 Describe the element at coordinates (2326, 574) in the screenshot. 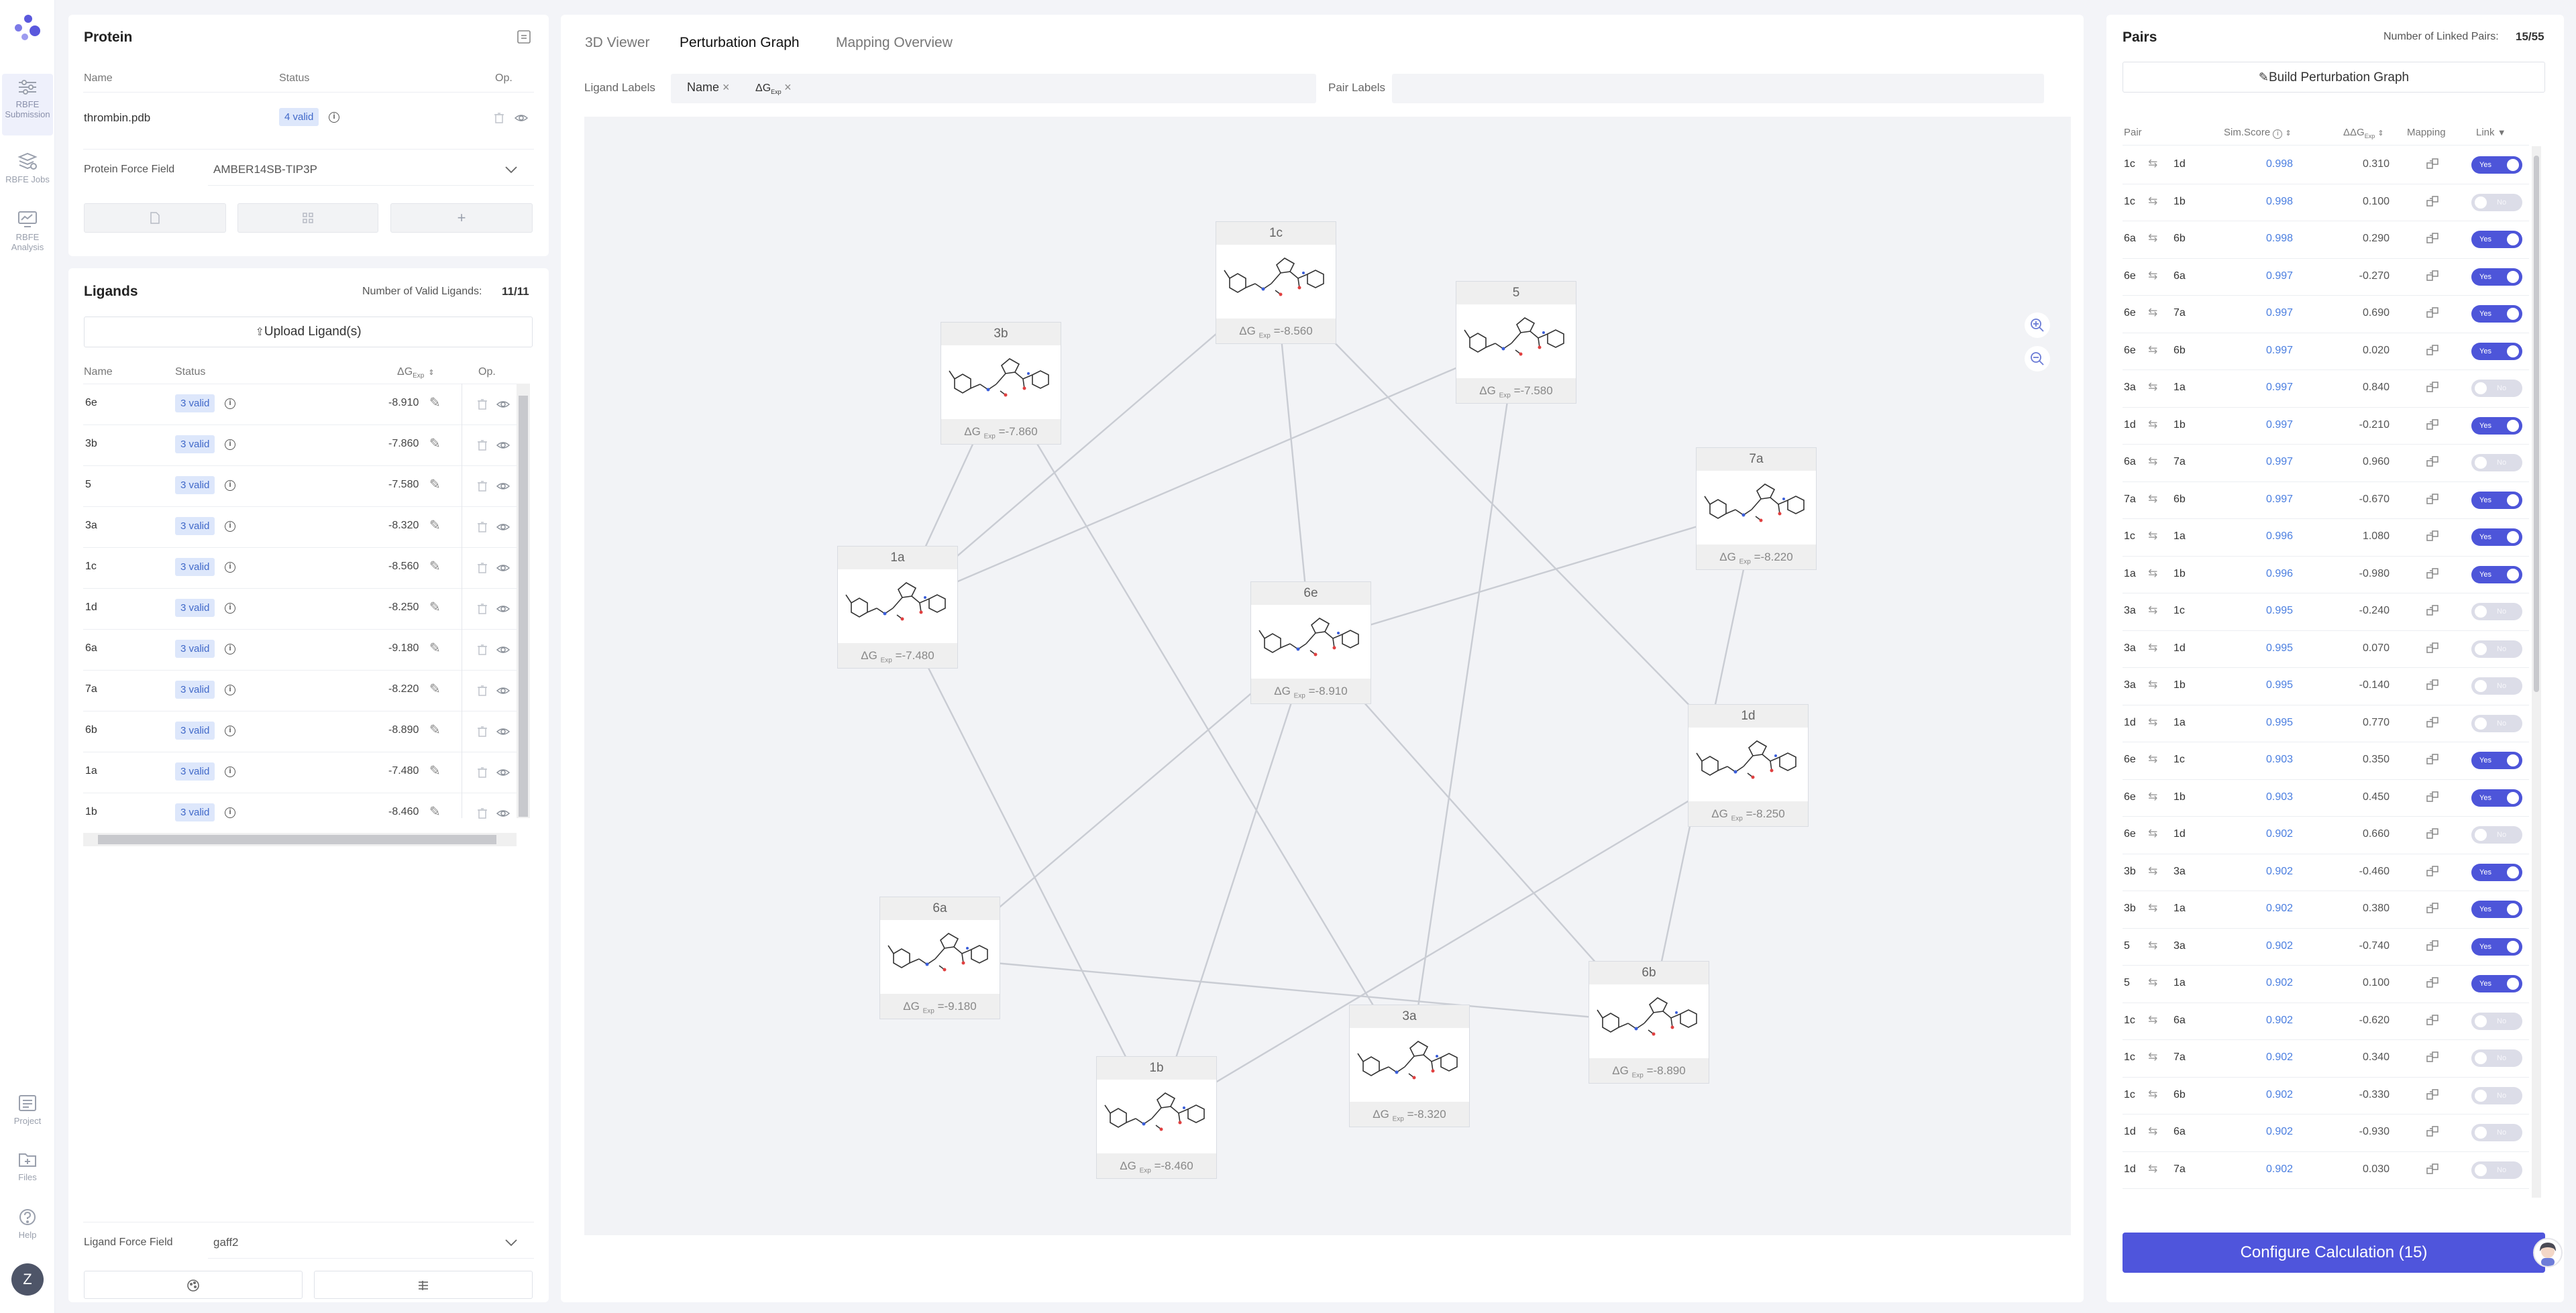

I see `pair-row: 1a ⇆ 1b 0.996 -0.980 Yes` at that location.